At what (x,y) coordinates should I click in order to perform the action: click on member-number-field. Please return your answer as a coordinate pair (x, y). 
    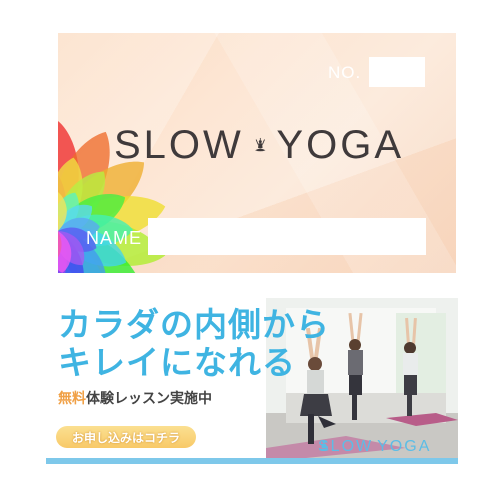
    Looking at the image, I should click on (397, 72).